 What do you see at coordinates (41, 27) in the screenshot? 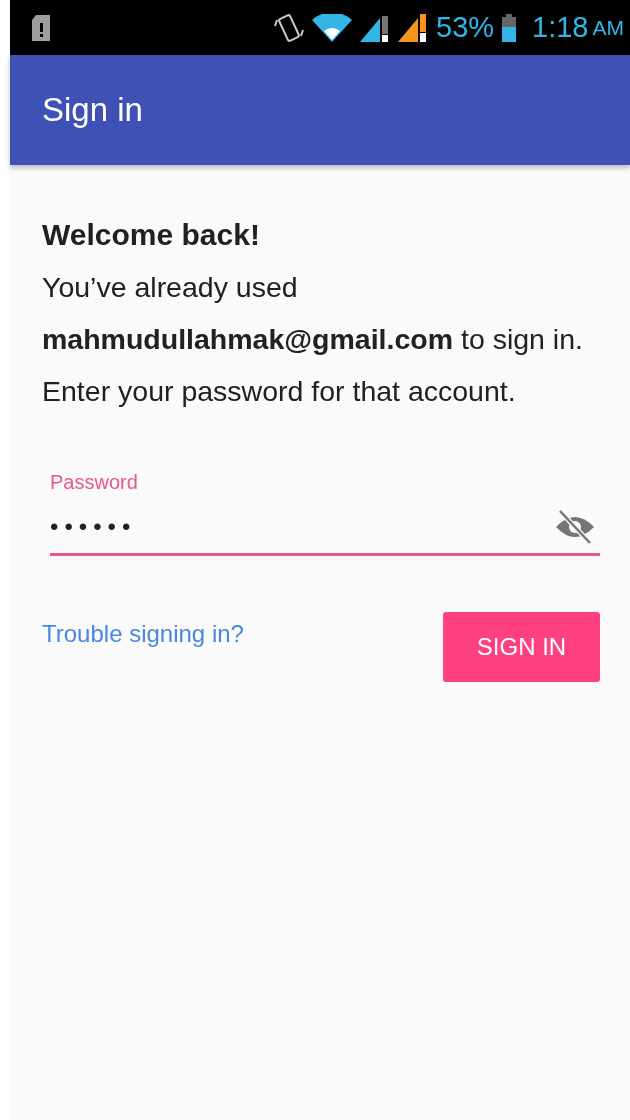
I see `sd-card-alert-icon` at bounding box center [41, 27].